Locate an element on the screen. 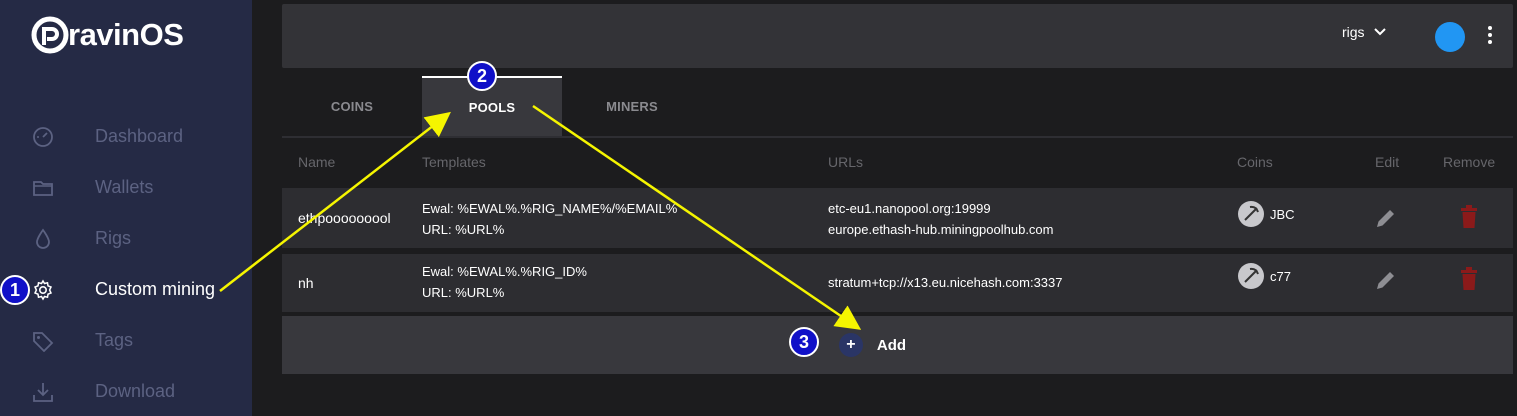 Image resolution: width=1517 pixels, height=416 pixels. sidebar-item-dashboard: Dashboard is located at coordinates (126, 136).